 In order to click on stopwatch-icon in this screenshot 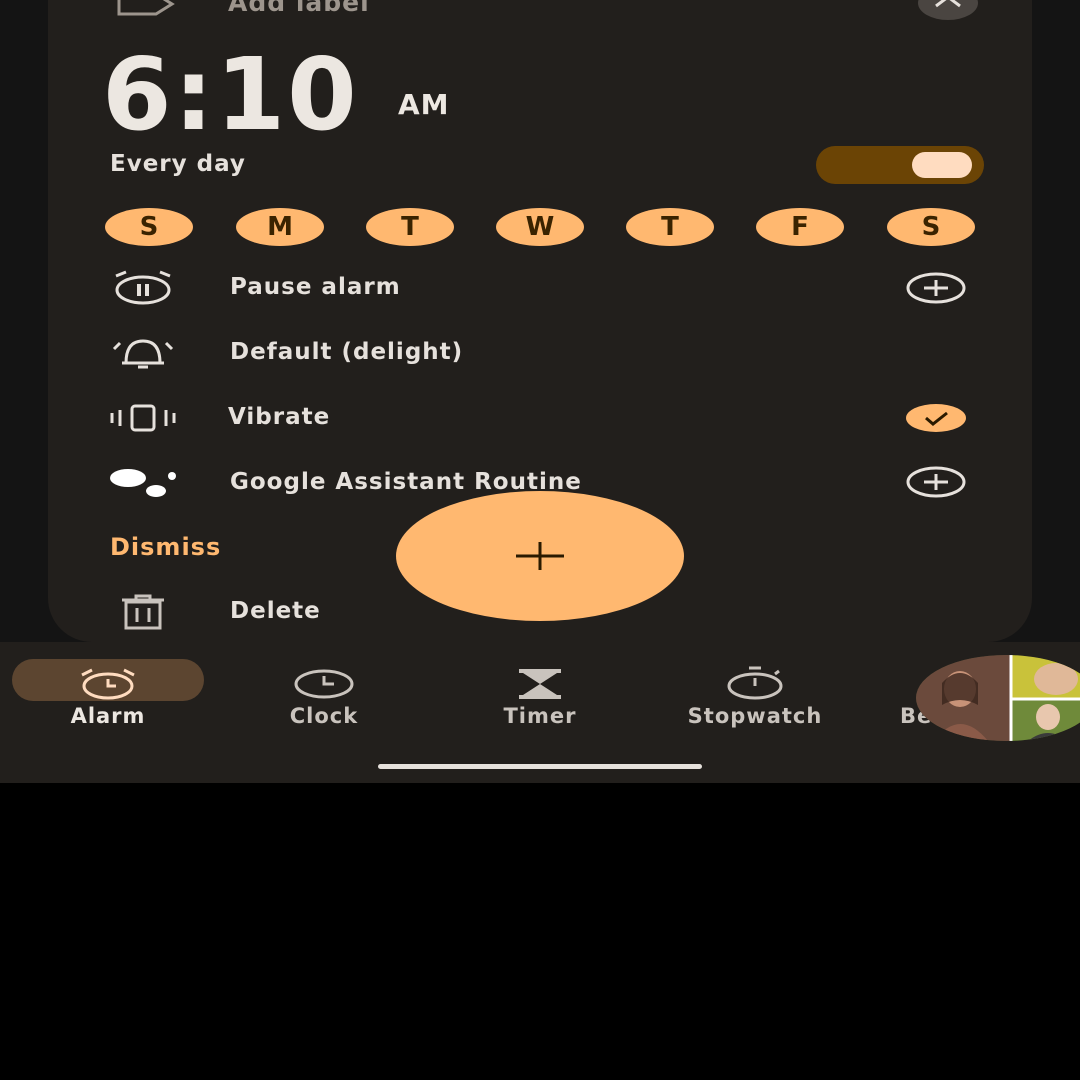, I will do `click(755, 680)`.